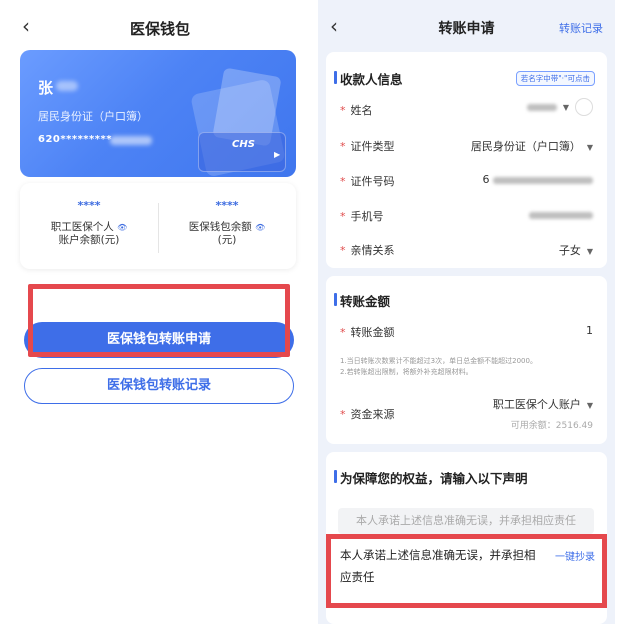 This screenshot has width=624, height=624. I want to click on id-type-label: * 证件类型, so click(367, 146).